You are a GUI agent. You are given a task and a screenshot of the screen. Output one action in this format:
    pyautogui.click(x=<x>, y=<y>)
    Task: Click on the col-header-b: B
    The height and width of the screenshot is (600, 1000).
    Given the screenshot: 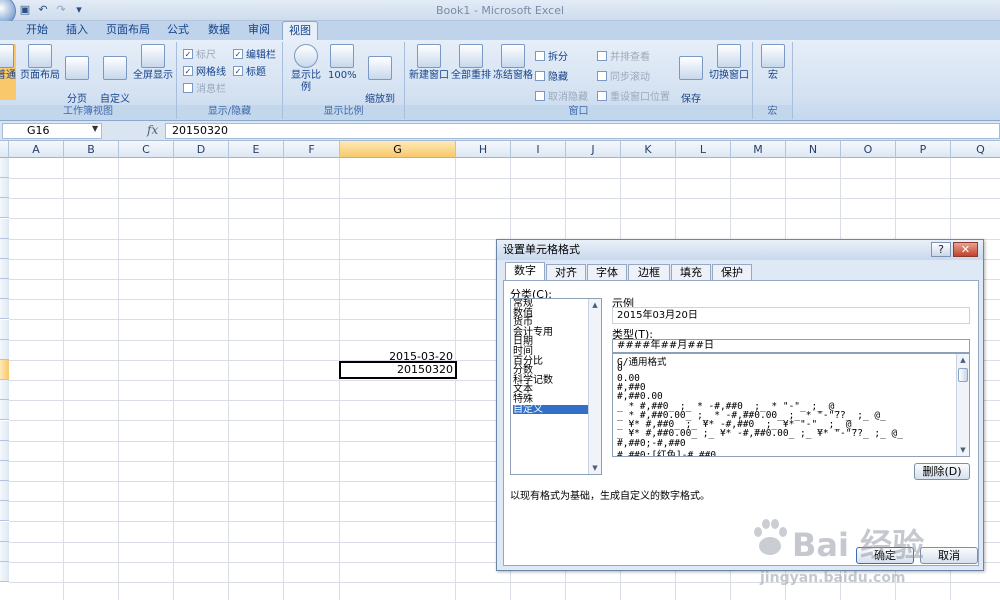 What is the action you would take?
    pyautogui.click(x=91, y=149)
    